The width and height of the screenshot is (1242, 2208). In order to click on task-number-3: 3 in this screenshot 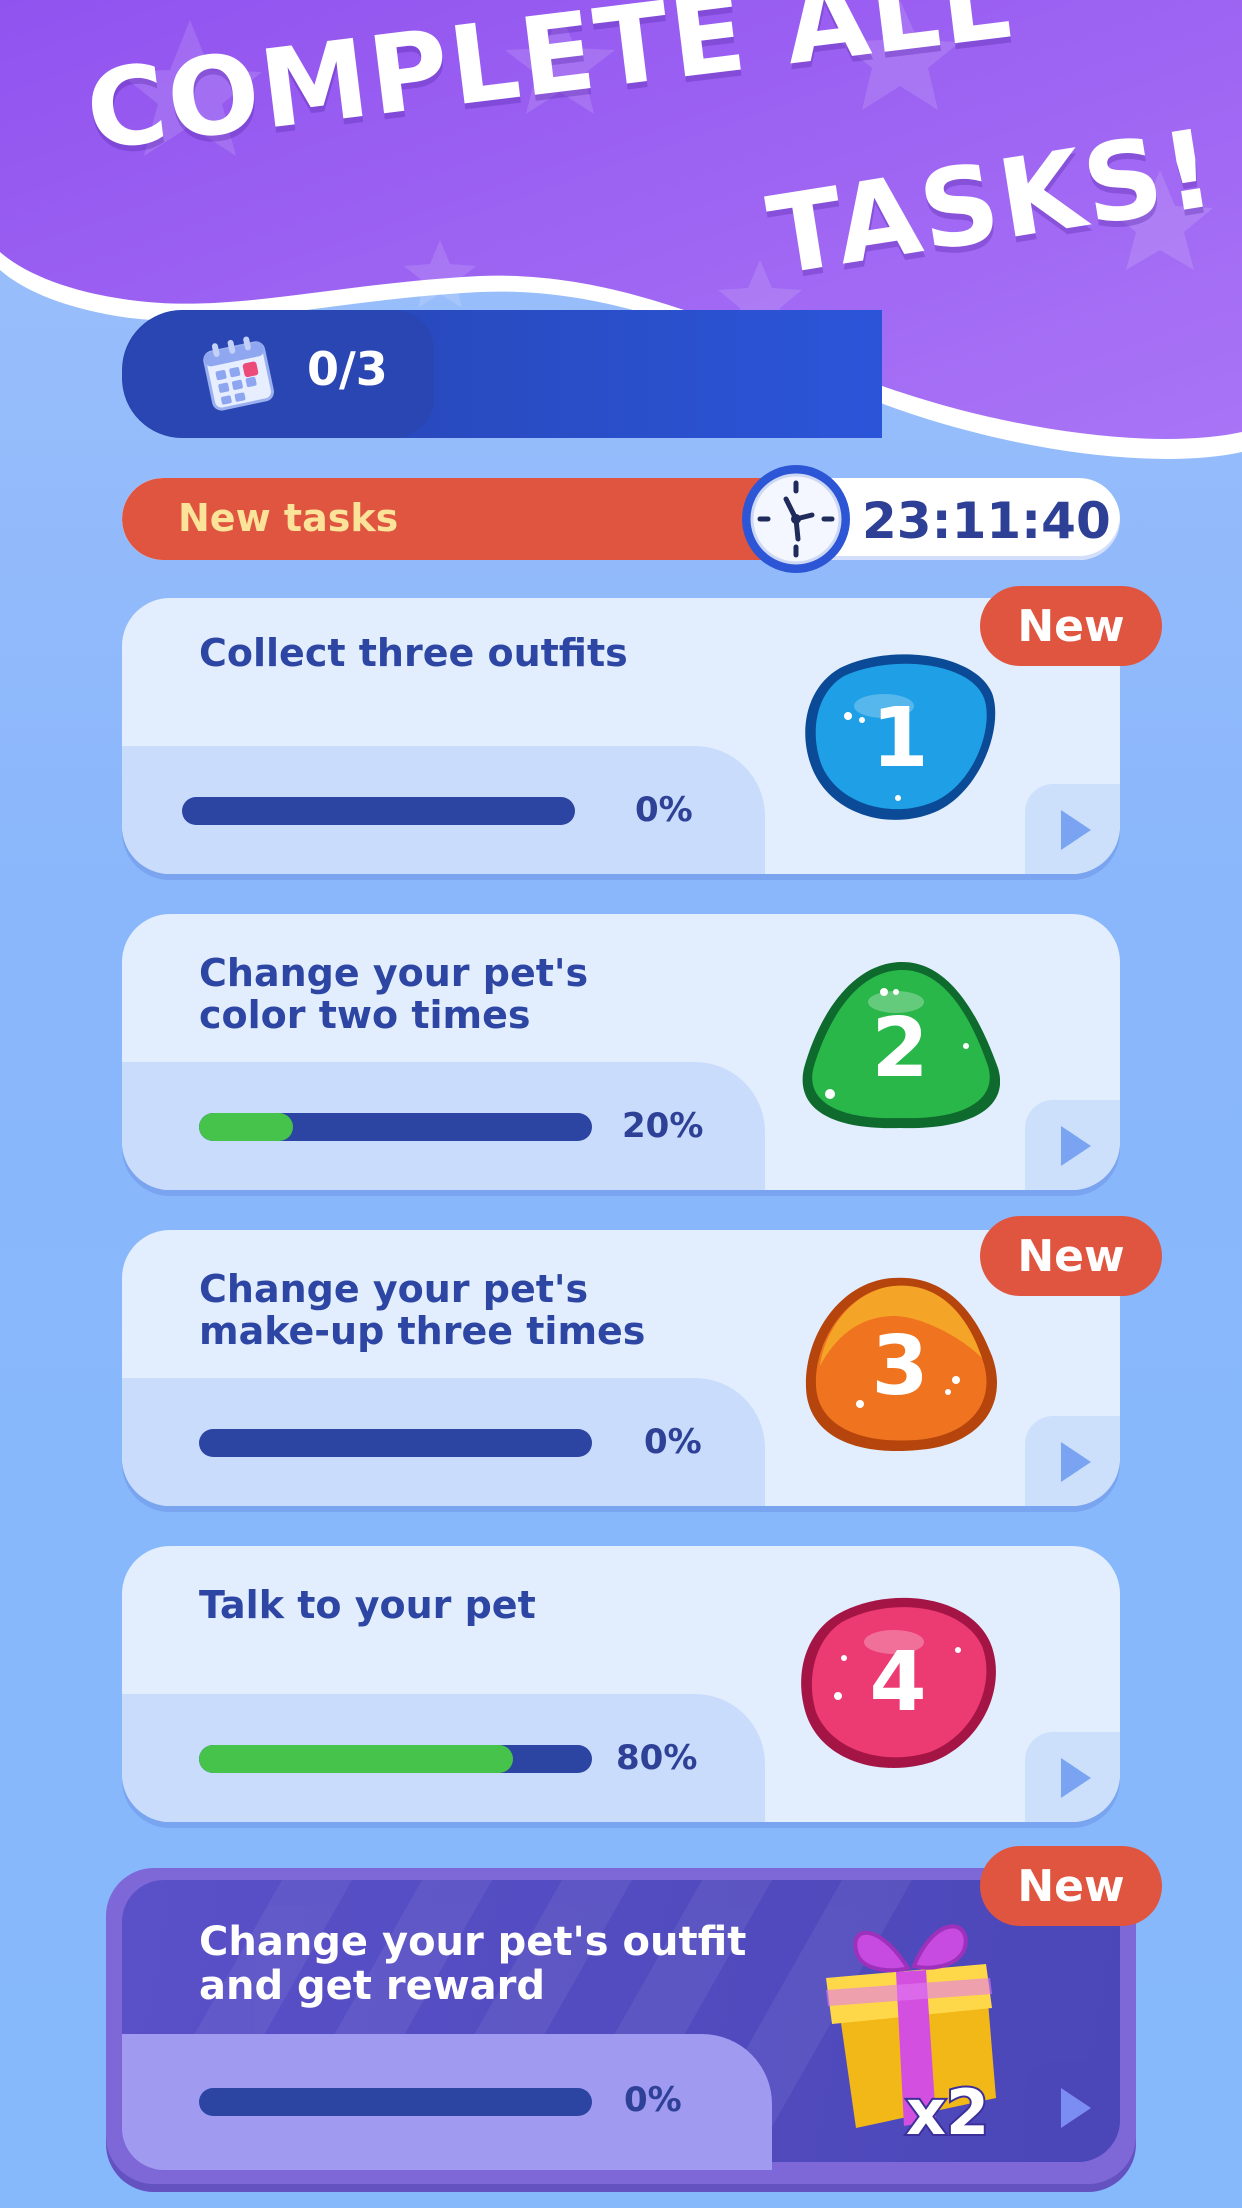, I will do `click(900, 1366)`.